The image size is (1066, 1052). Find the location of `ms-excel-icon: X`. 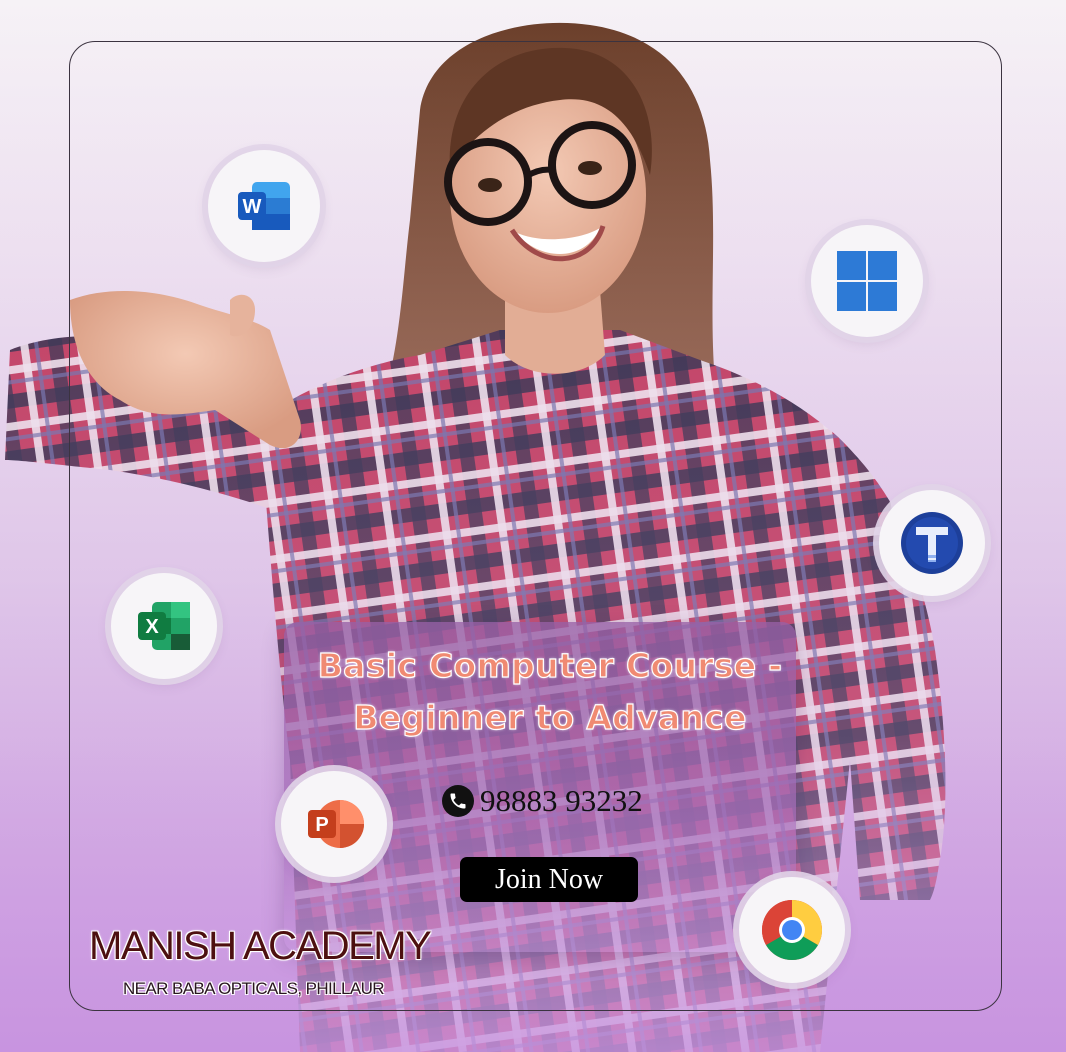

ms-excel-icon: X is located at coordinates (164, 626).